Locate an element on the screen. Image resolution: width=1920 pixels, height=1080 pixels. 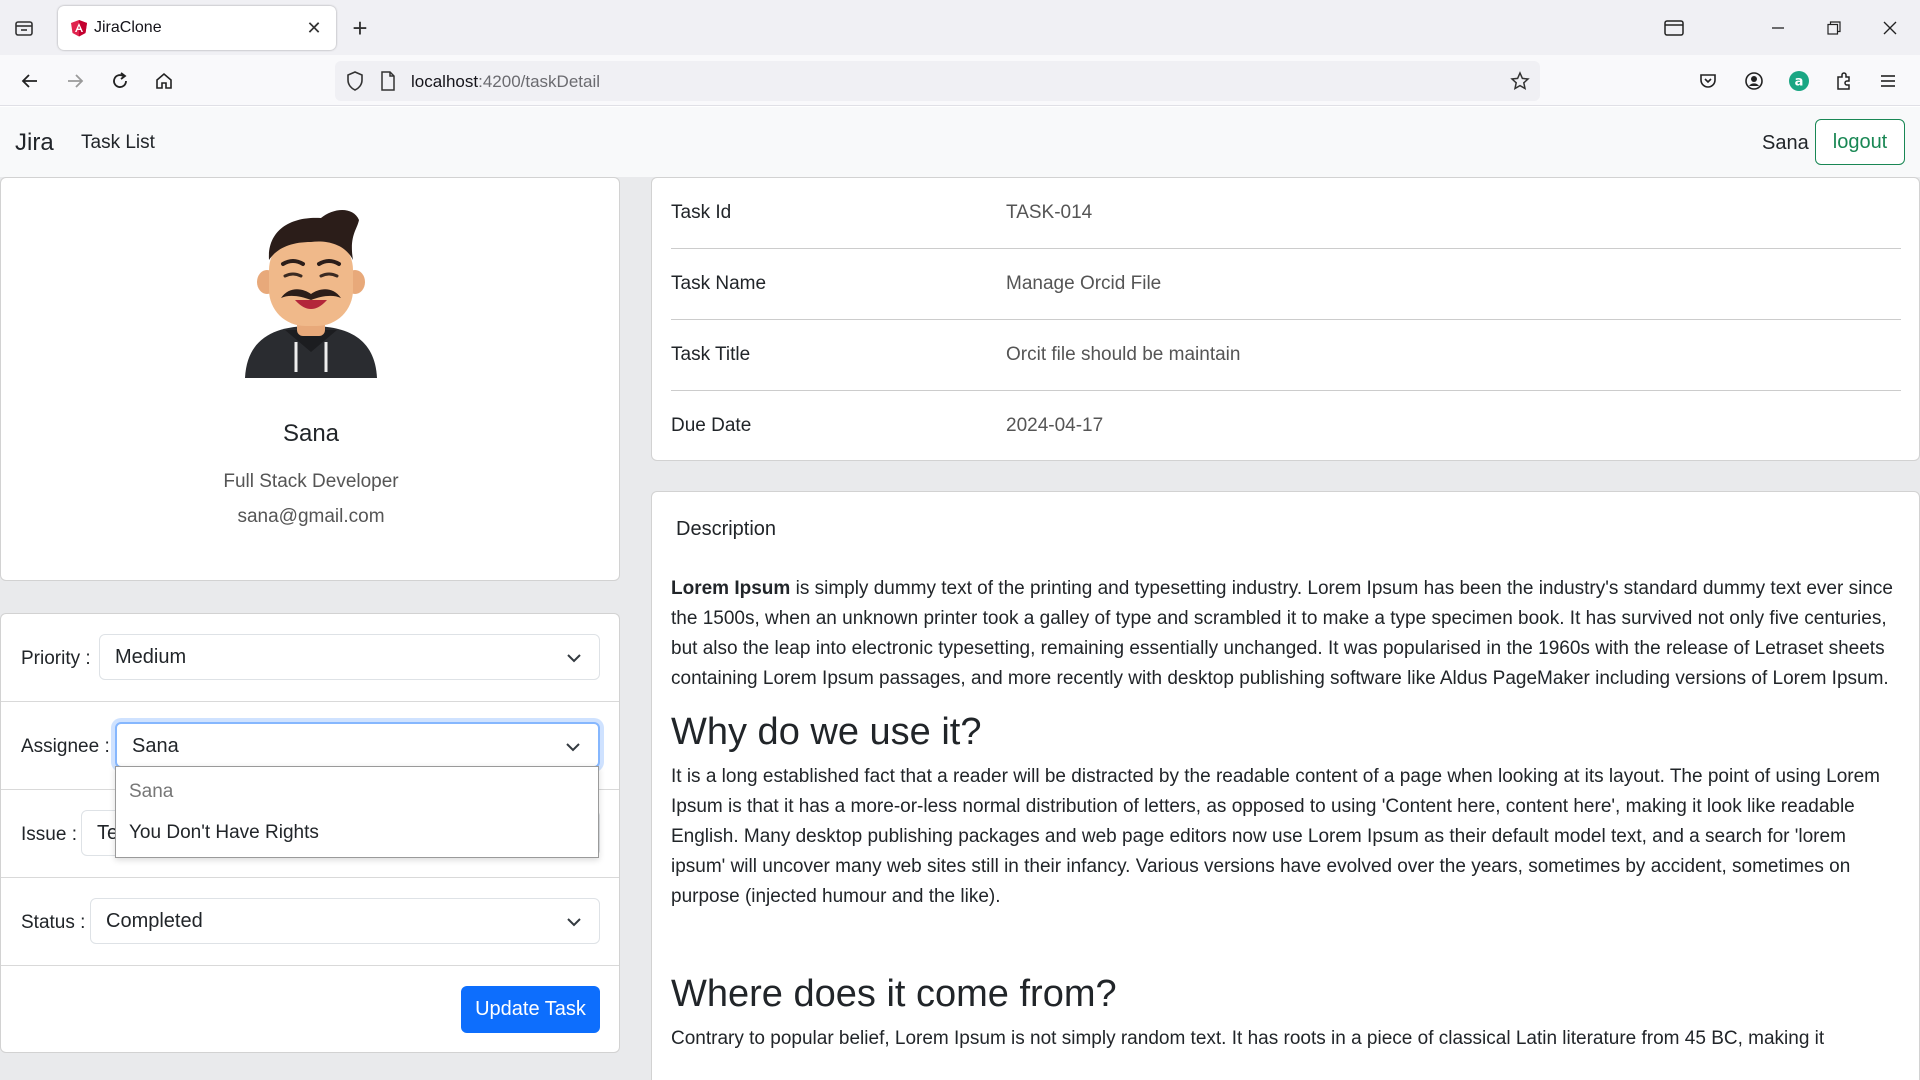
detail-value: Orcit file should be maintain is located at coordinates (1123, 354).